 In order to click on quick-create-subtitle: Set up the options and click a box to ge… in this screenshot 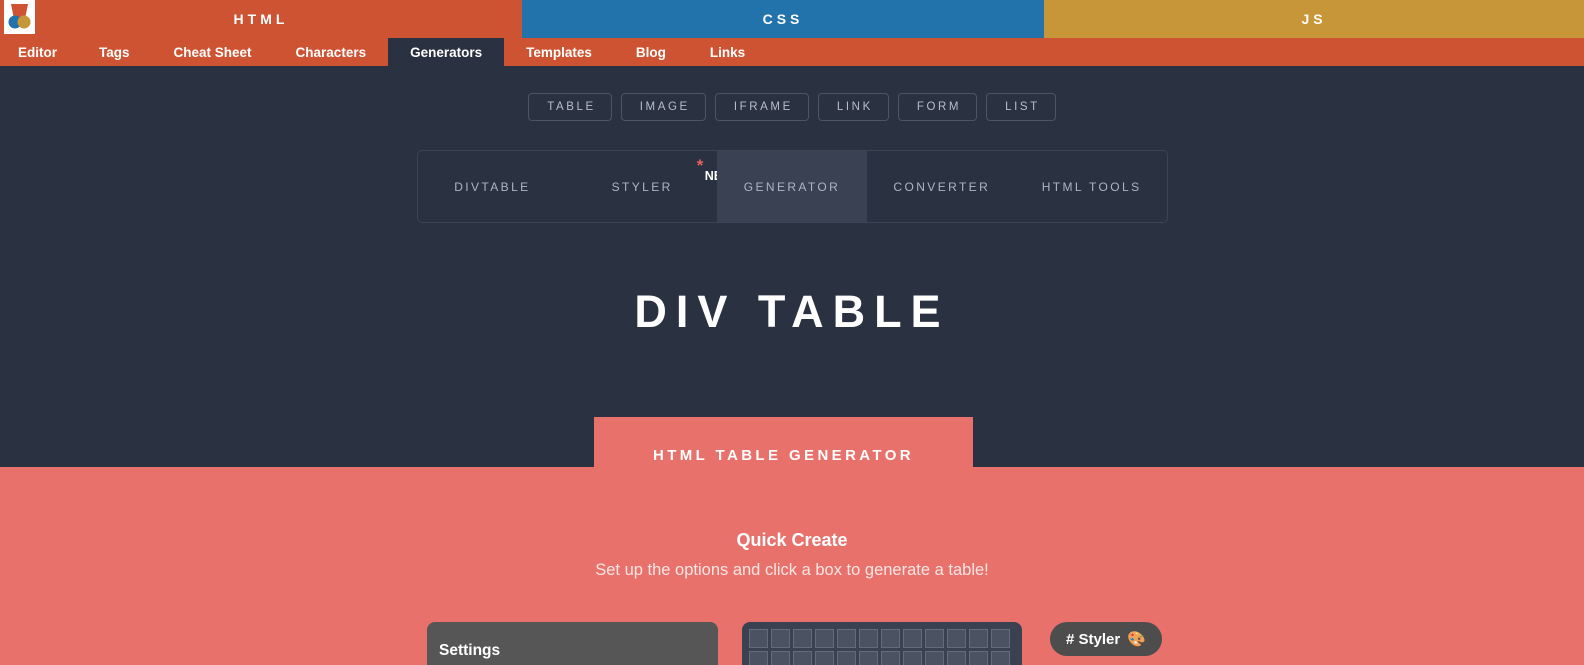, I will do `click(792, 570)`.